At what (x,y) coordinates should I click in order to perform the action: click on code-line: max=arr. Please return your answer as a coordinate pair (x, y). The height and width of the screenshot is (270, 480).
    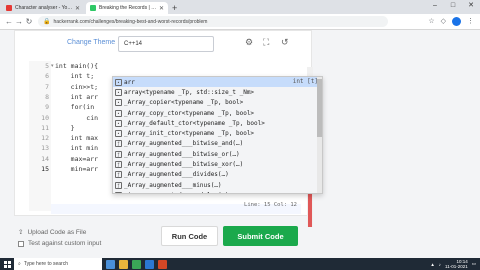
    Looking at the image, I should click on (76, 159).